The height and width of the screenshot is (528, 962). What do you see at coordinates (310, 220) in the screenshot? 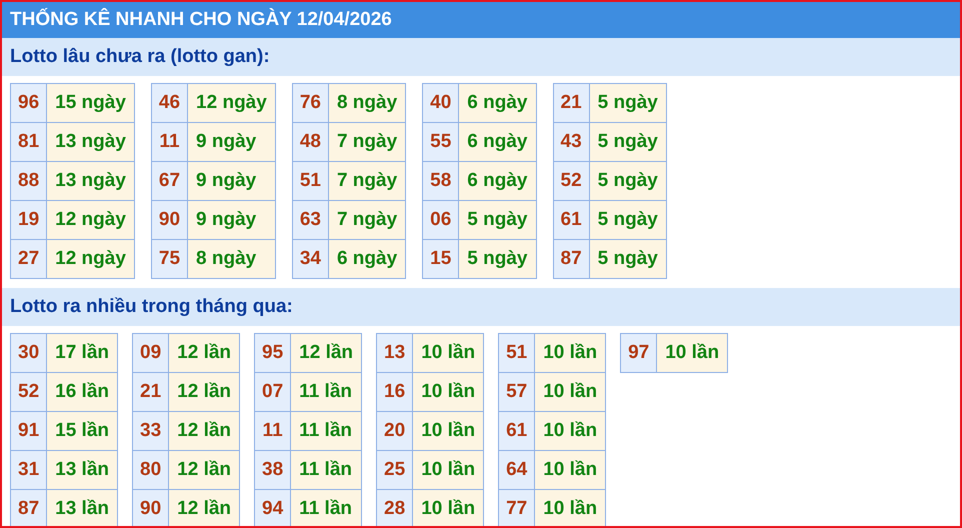
I see `lotto-number-cell: 63` at bounding box center [310, 220].